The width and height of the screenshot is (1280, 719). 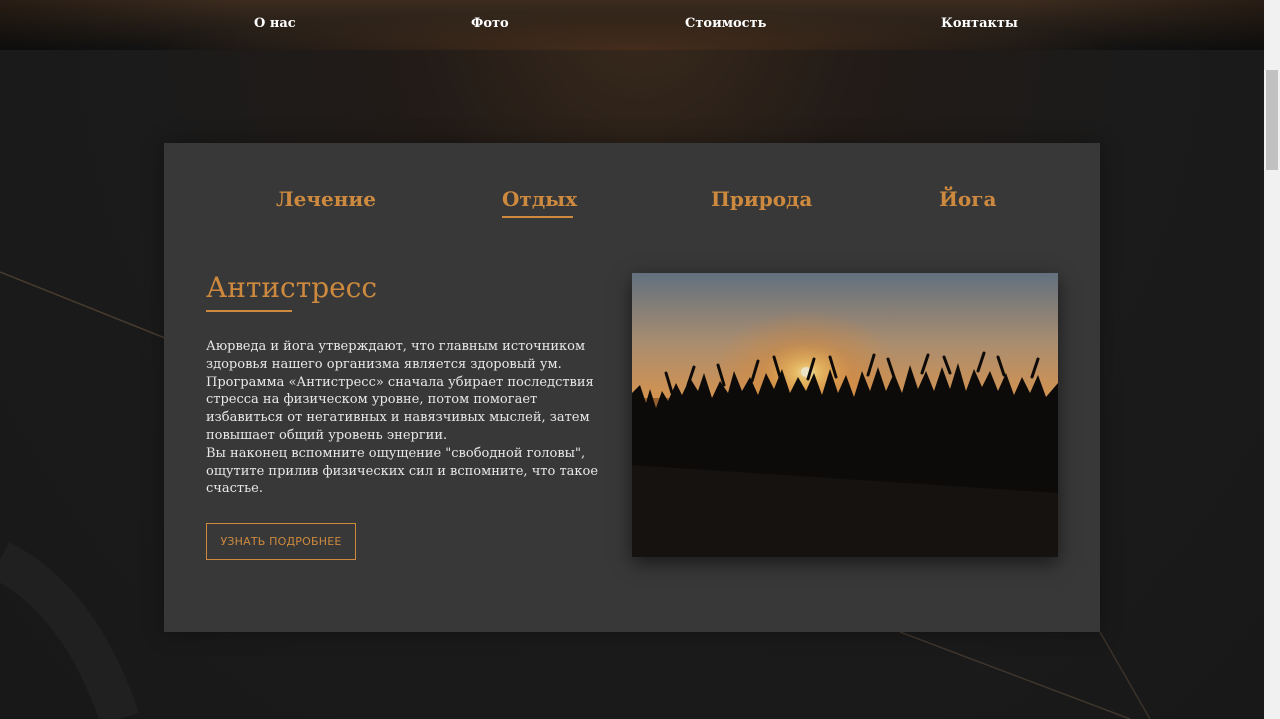 I want to click on tab-yoga: Йога, so click(x=967, y=199).